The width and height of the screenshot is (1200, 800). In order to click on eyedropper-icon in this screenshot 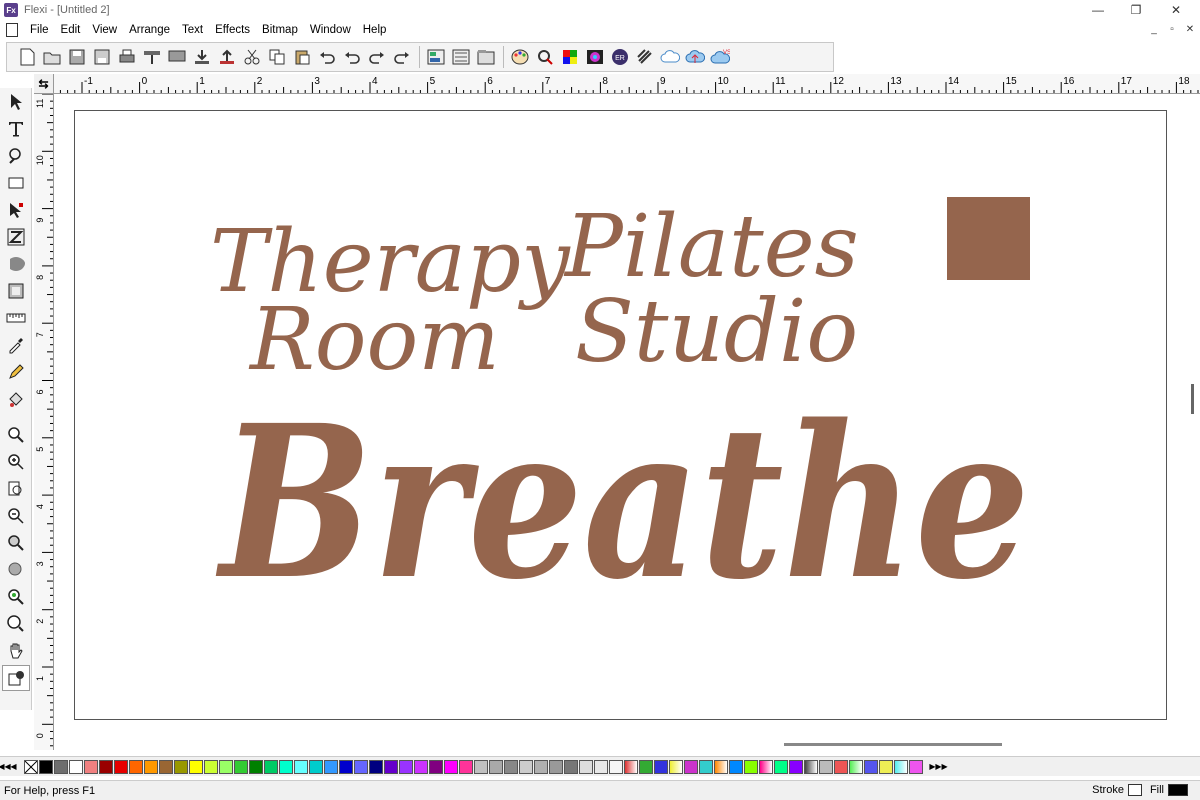, I will do `click(16, 345)`.